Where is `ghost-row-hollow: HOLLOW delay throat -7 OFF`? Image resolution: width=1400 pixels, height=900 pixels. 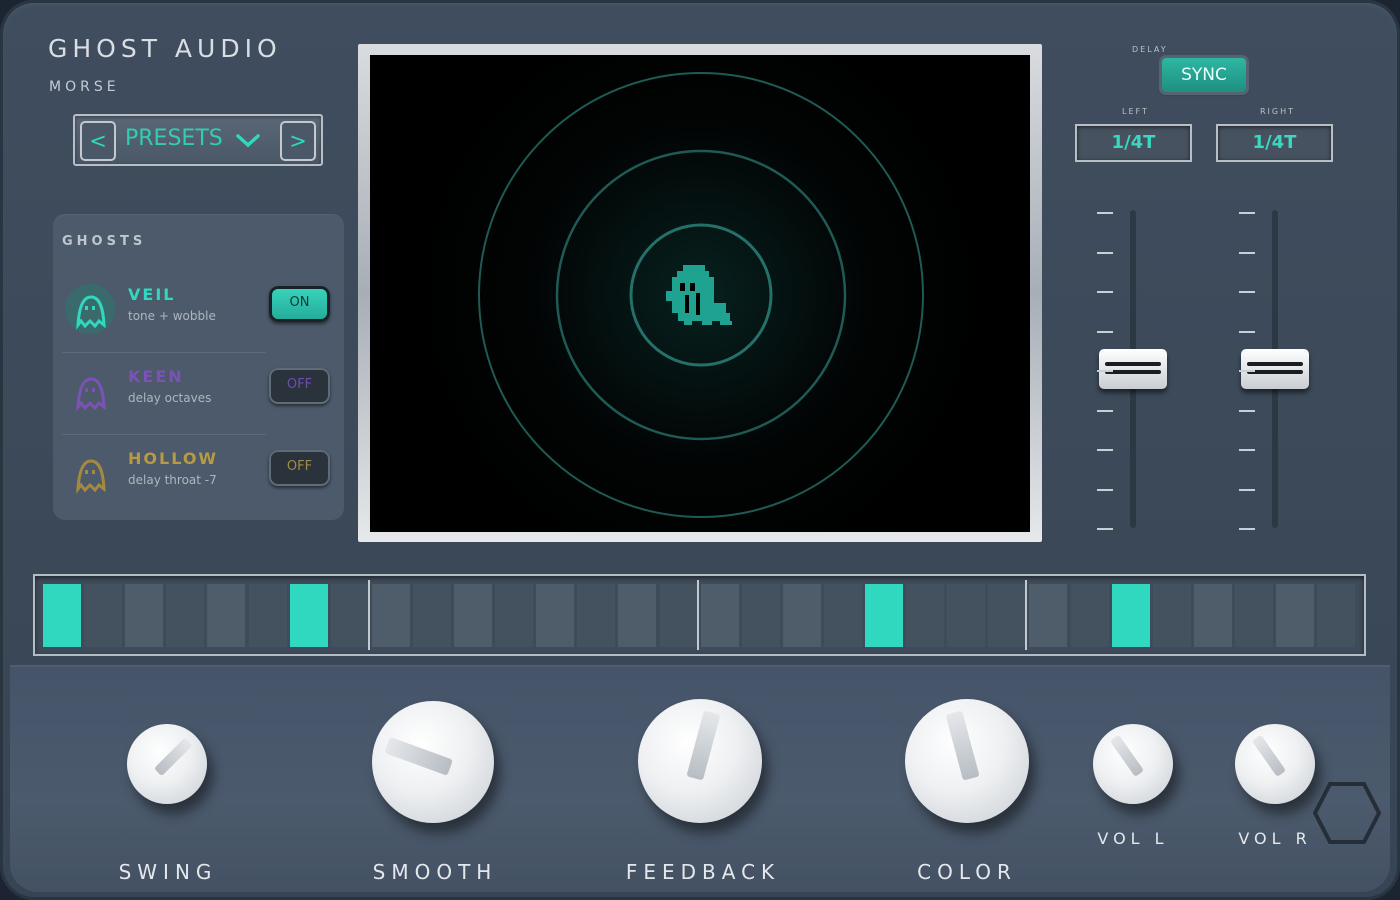
ghost-row-hollow: HOLLOW delay throat -7 OFF is located at coordinates (198, 484).